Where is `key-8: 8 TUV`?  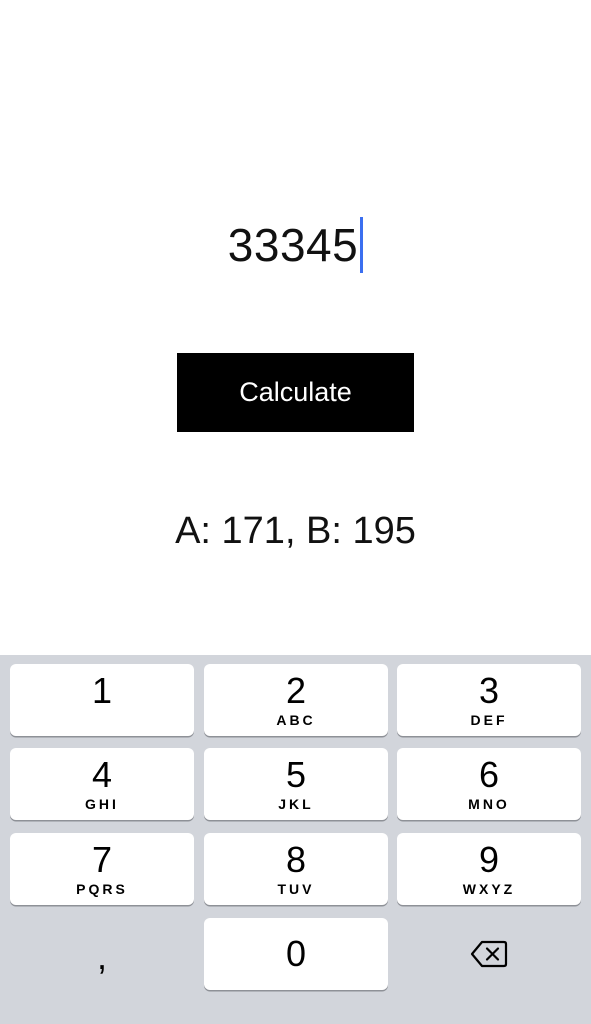 key-8: 8 TUV is located at coordinates (296, 869).